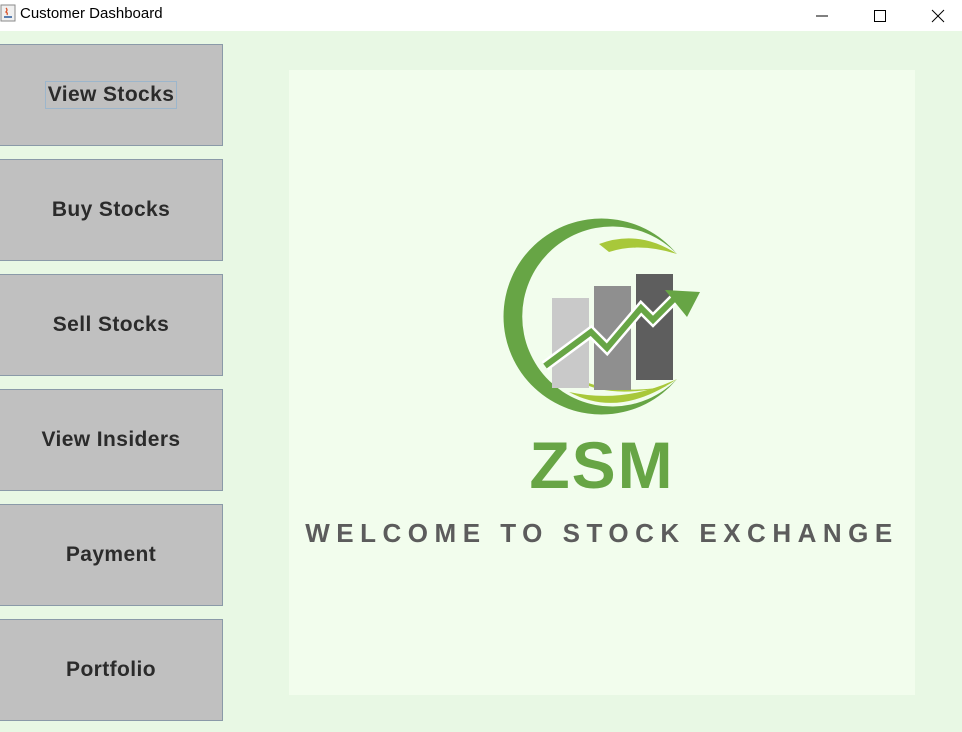 The image size is (962, 732). I want to click on maximize-button, so click(880, 15).